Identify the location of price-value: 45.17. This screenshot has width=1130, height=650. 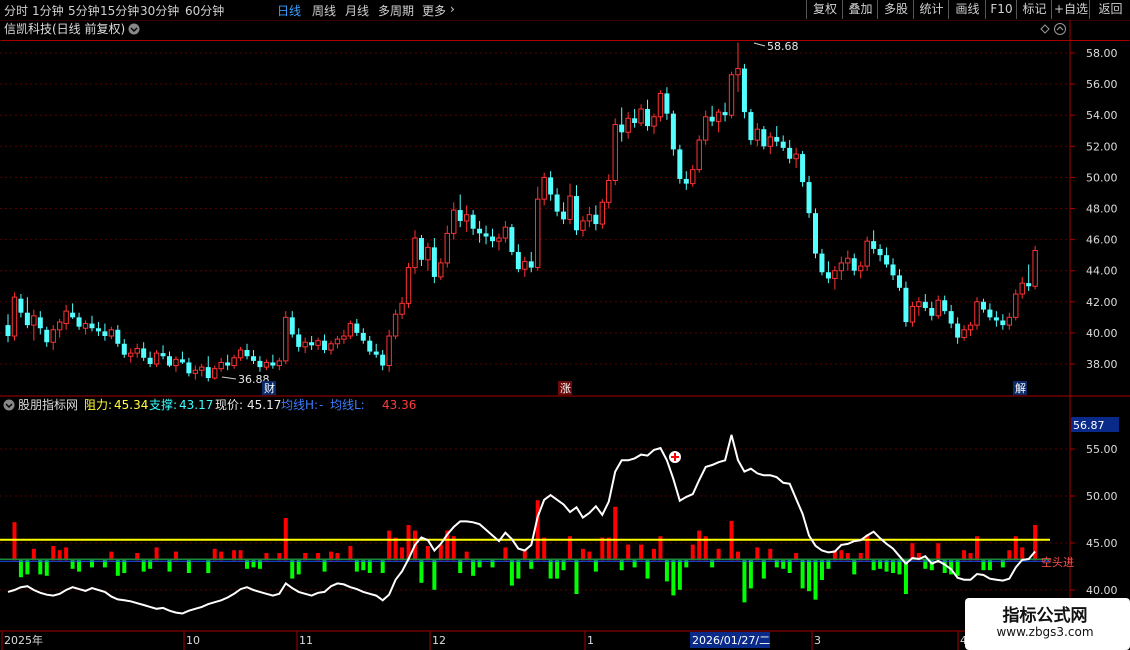
(264, 405).